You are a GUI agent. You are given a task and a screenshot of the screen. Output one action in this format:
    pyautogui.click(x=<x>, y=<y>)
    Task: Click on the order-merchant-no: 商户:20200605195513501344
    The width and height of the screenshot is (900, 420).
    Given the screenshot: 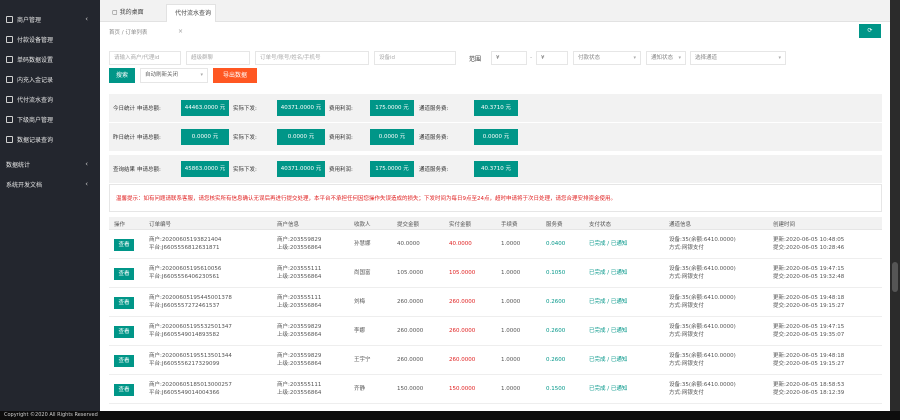 What is the action you would take?
    pyautogui.click(x=190, y=356)
    